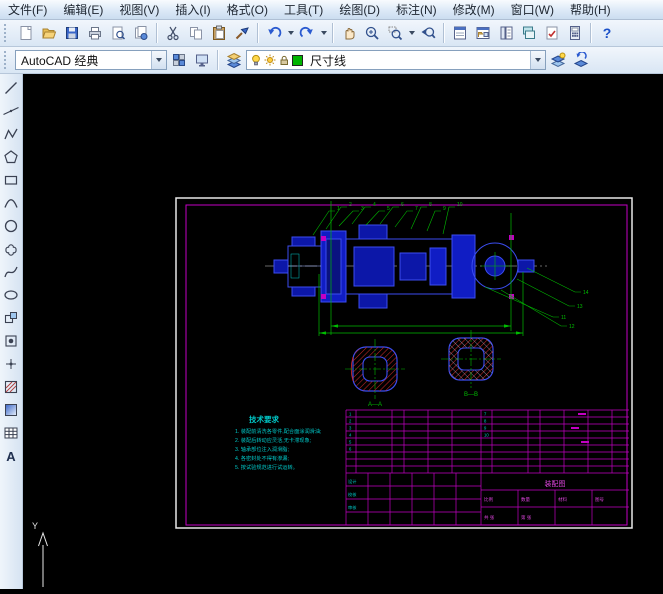 Image resolution: width=663 pixels, height=594 pixels. What do you see at coordinates (141, 33) in the screenshot?
I see `publish-button` at bounding box center [141, 33].